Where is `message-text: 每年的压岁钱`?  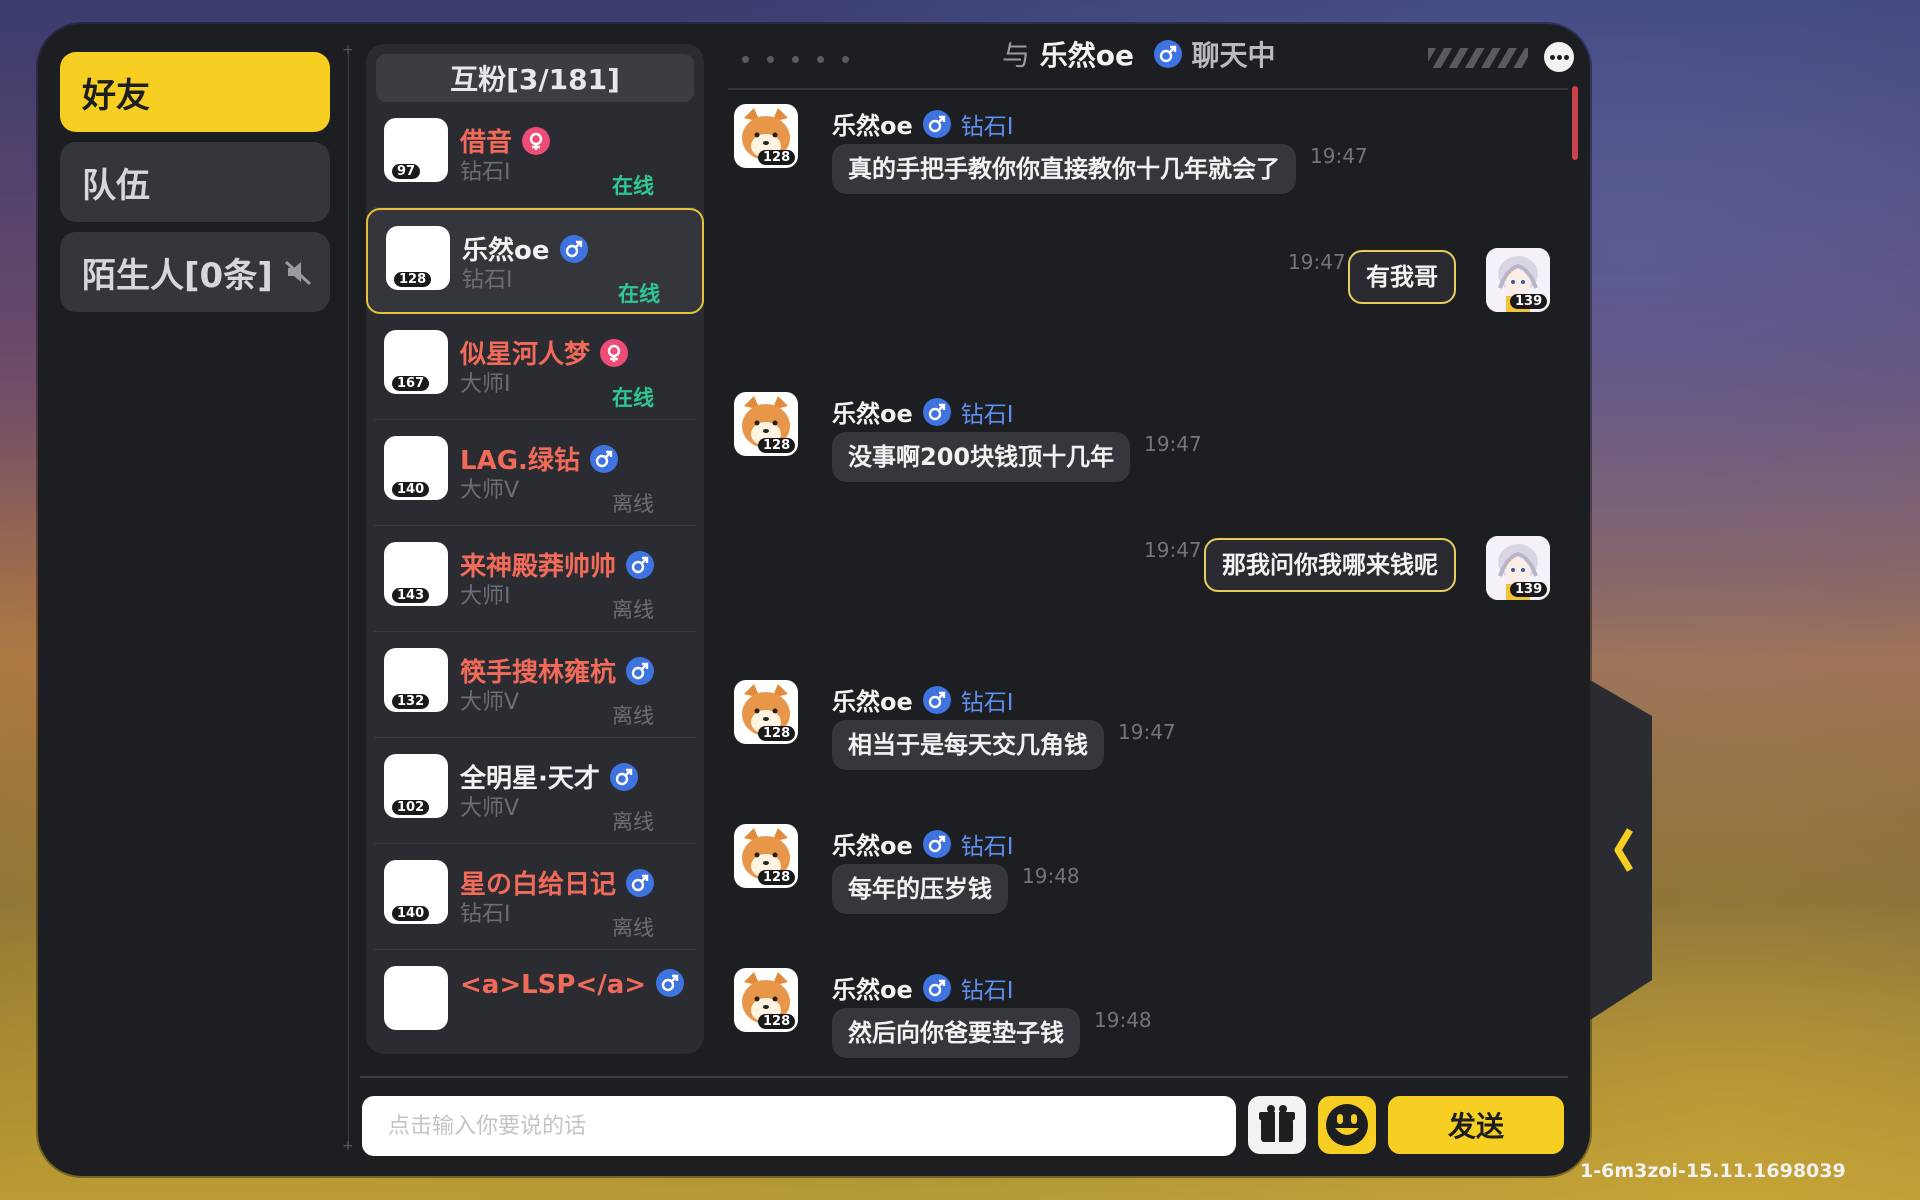 message-text: 每年的压岁钱 is located at coordinates (920, 889).